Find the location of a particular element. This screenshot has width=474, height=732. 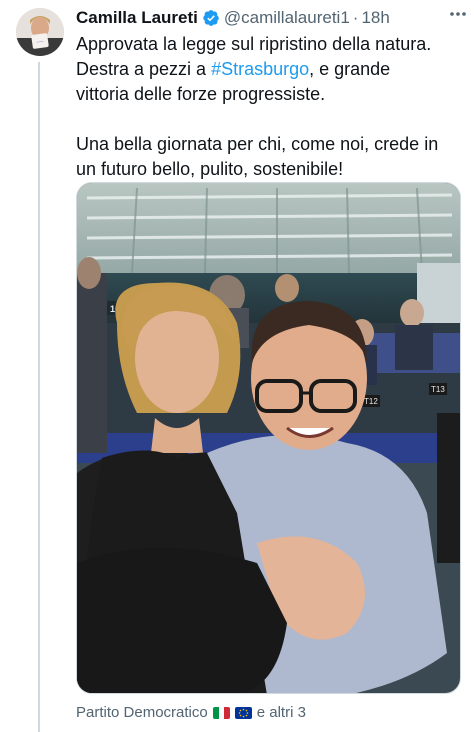

author-avatar: ~~~ is located at coordinates (40, 32).